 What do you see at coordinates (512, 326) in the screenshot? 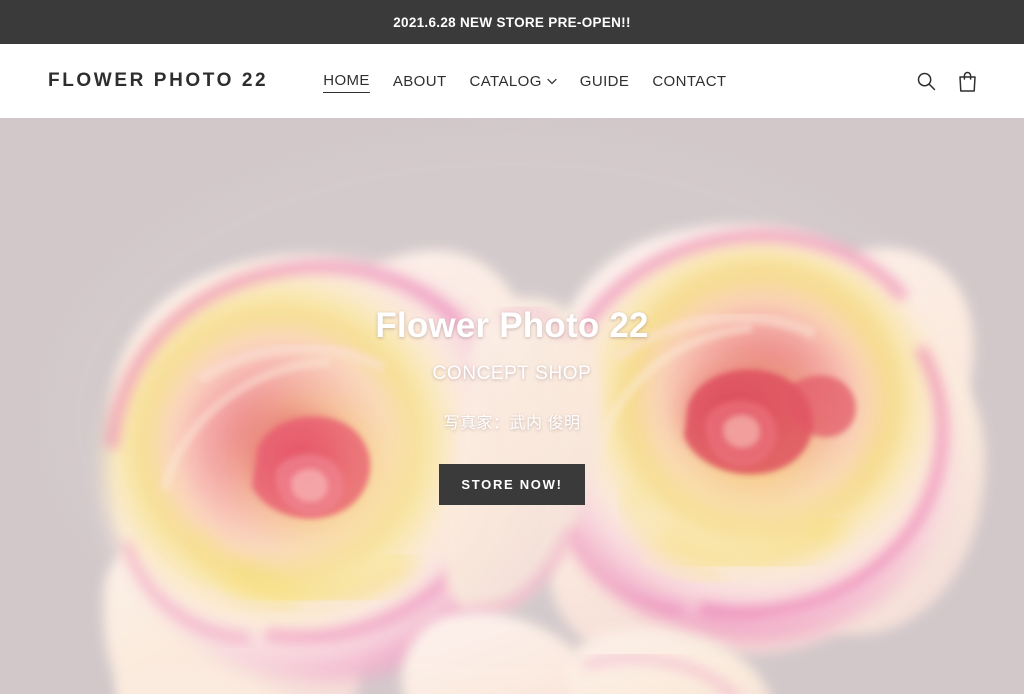
I see `hero-title: Flower Photo 22` at bounding box center [512, 326].